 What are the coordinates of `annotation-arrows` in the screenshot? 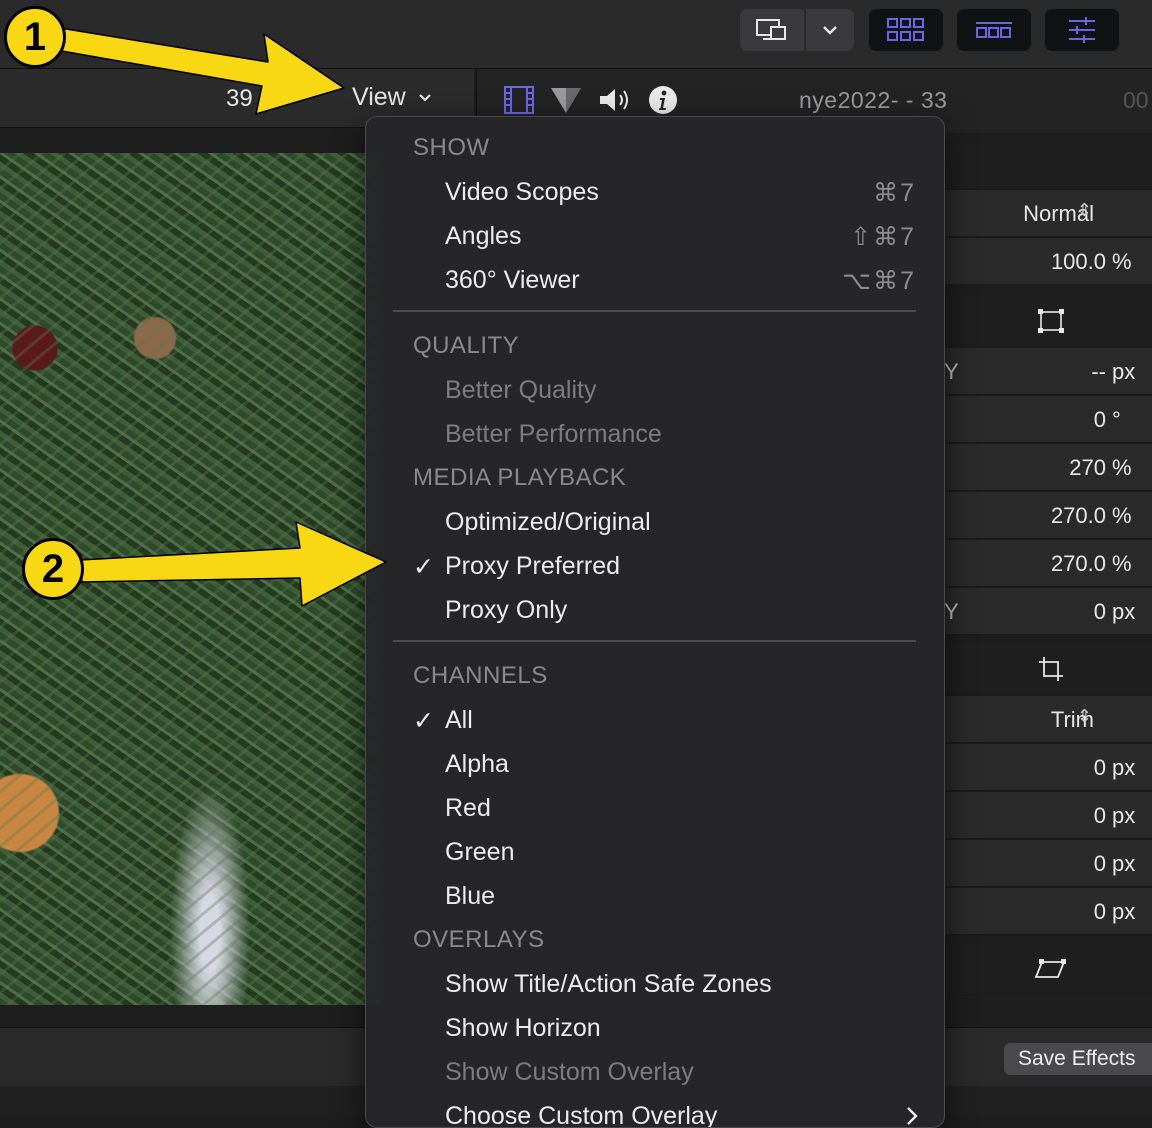 It's located at (221, 317).